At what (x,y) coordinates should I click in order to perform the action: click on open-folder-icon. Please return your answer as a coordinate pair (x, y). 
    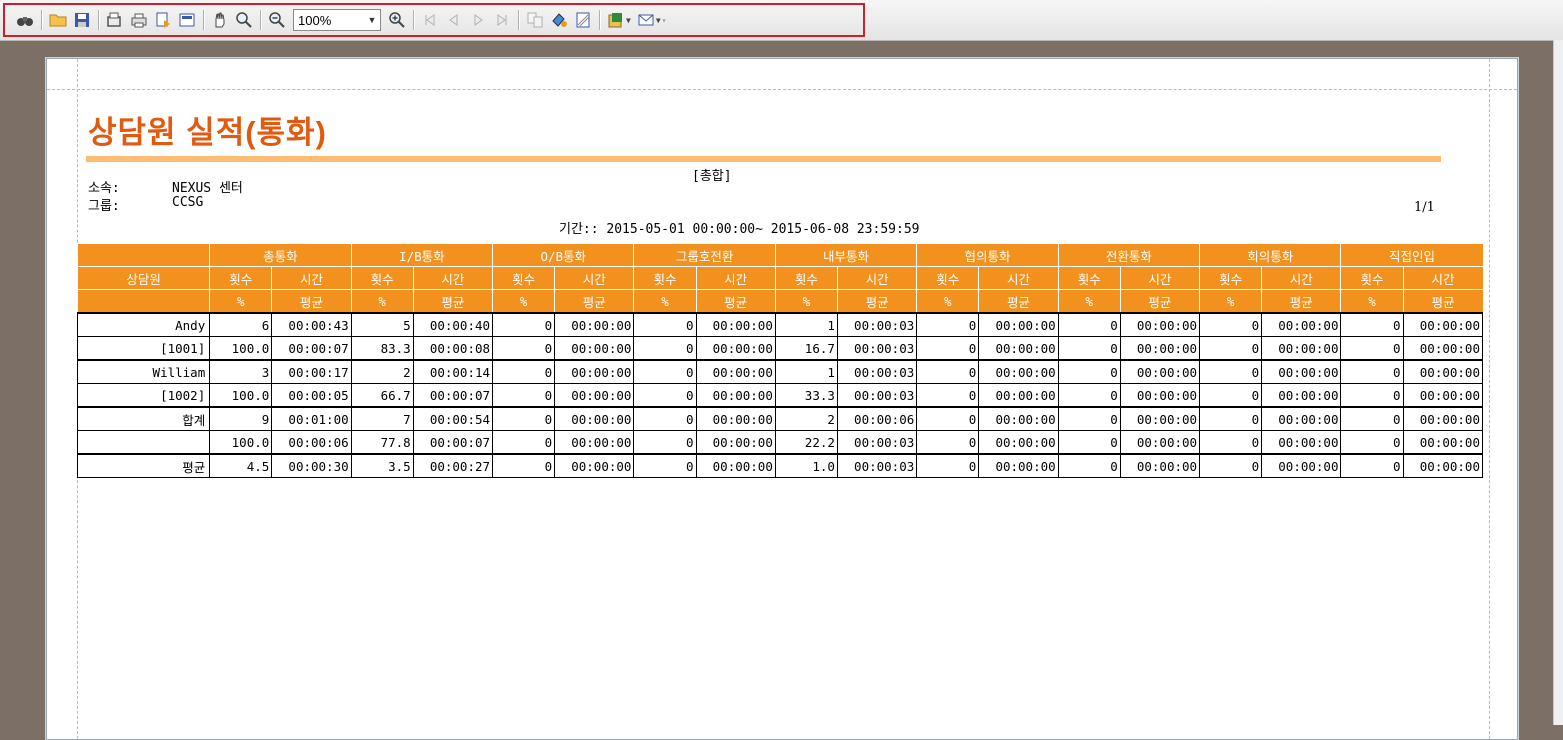
    Looking at the image, I should click on (58, 20).